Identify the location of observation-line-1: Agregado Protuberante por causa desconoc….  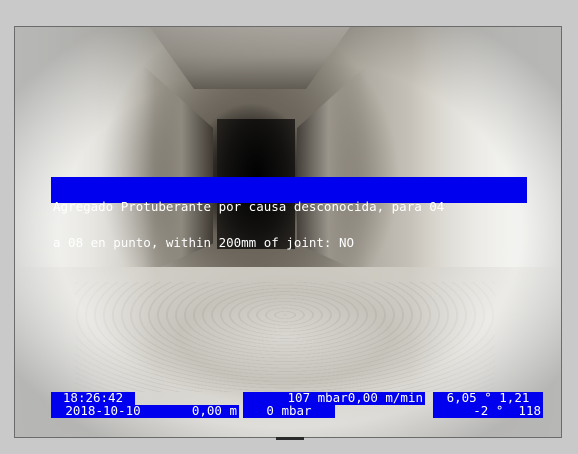
(249, 206).